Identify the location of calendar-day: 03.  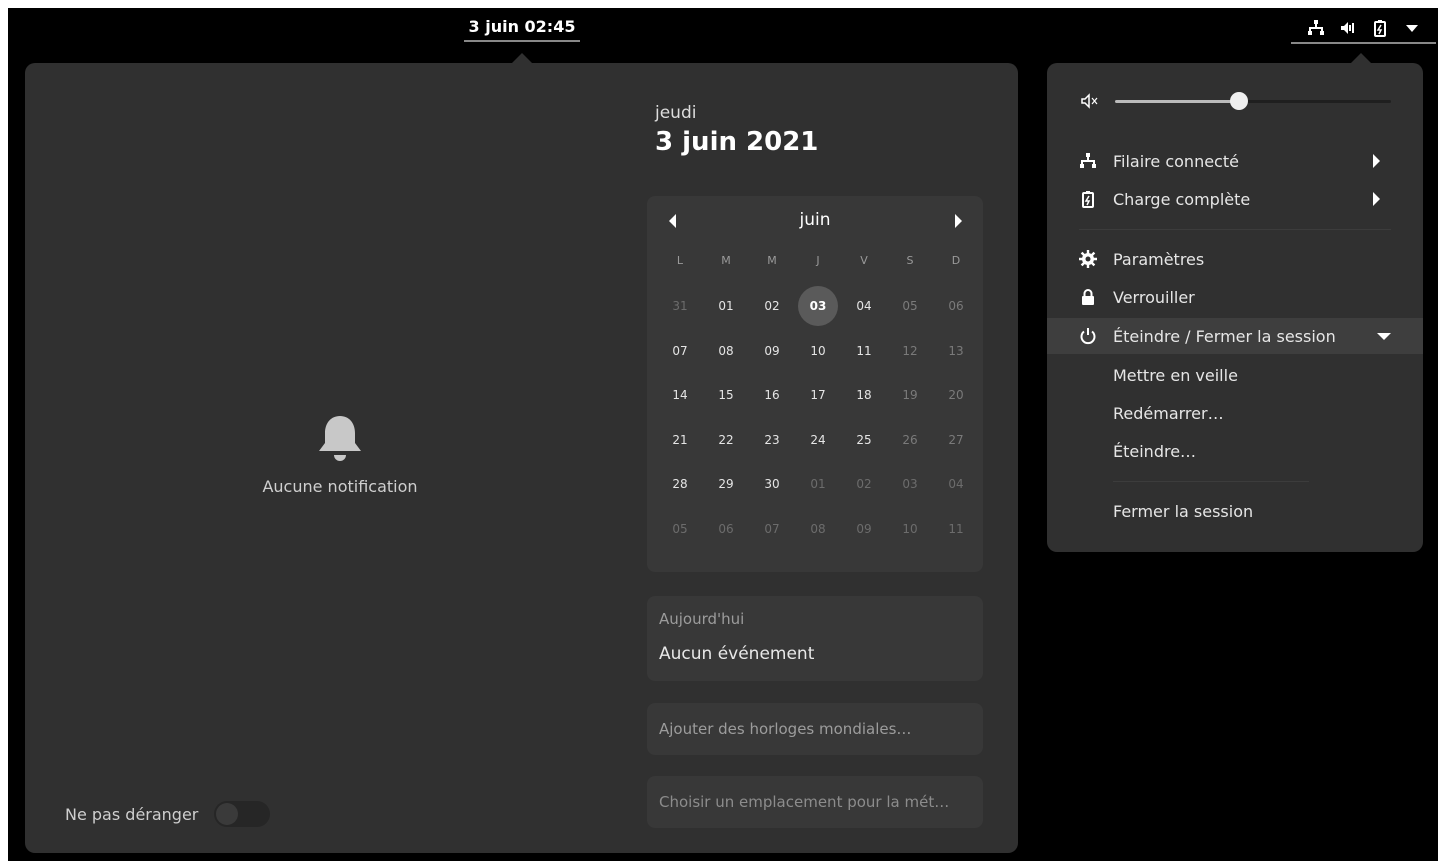
(910, 484).